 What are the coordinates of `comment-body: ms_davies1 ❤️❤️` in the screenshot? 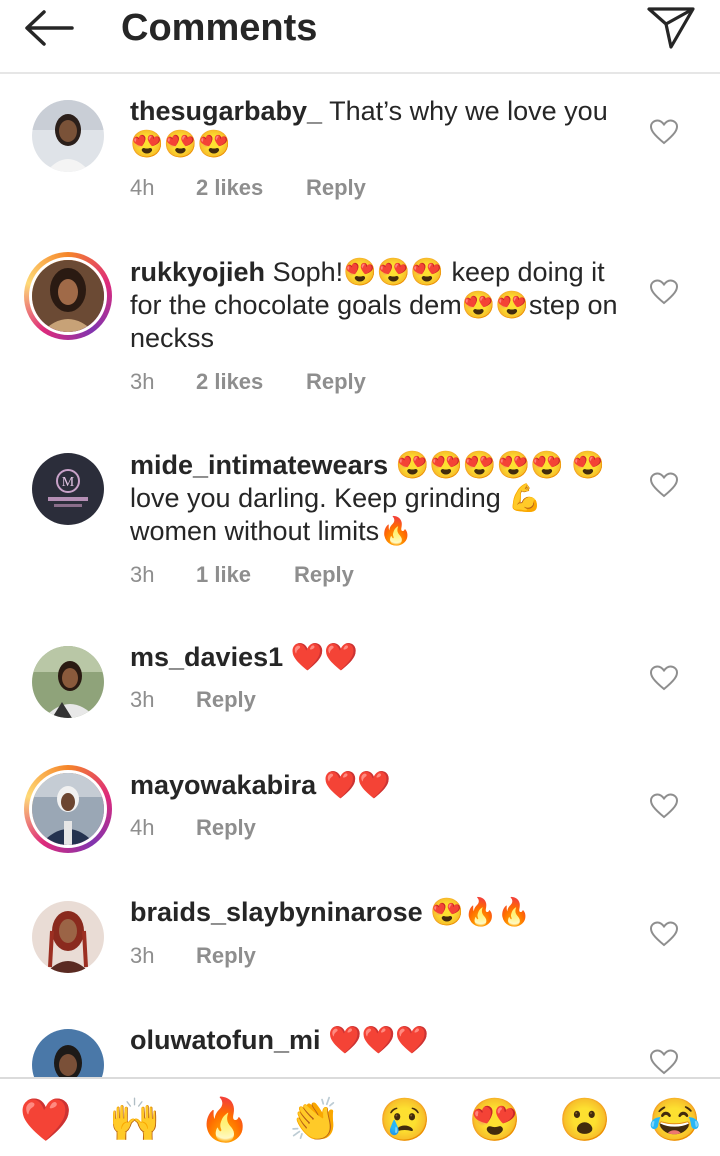 It's located at (374, 657).